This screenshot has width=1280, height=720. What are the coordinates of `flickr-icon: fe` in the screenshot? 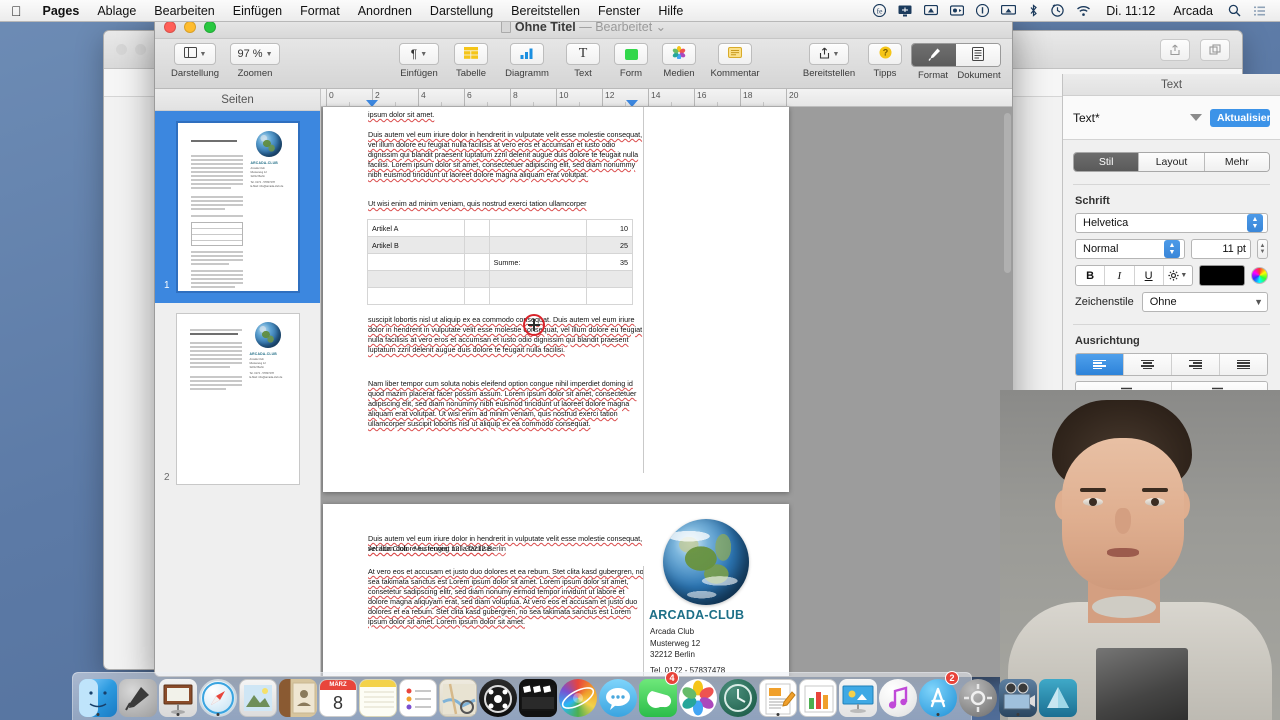 It's located at (879, 10).